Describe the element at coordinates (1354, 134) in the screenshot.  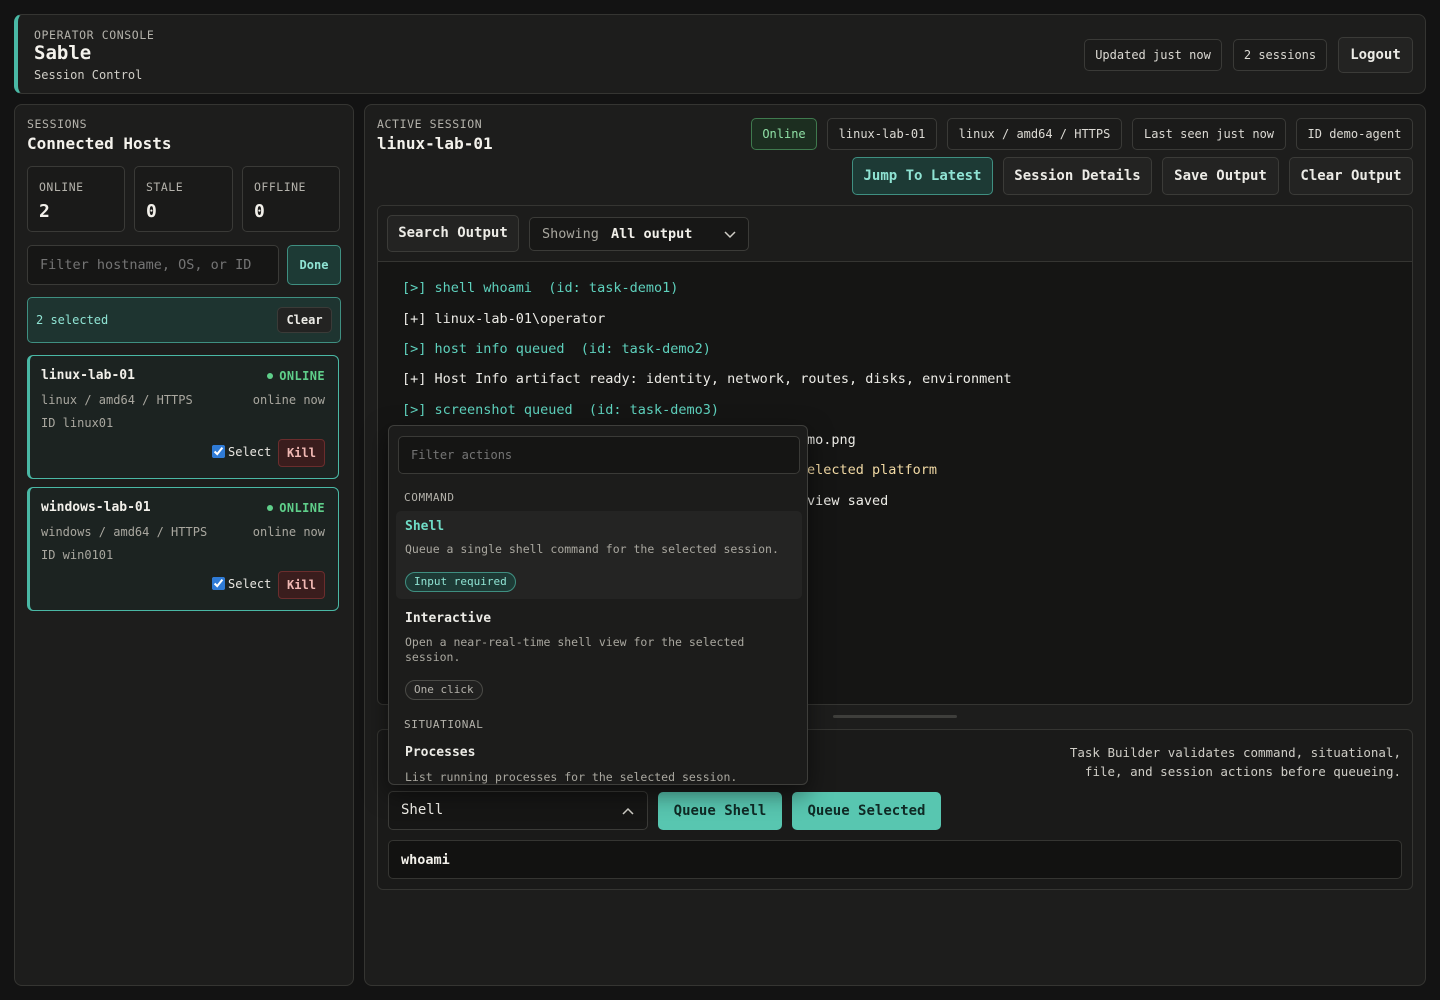
I see `session-id-badge: ID demo-agent` at that location.